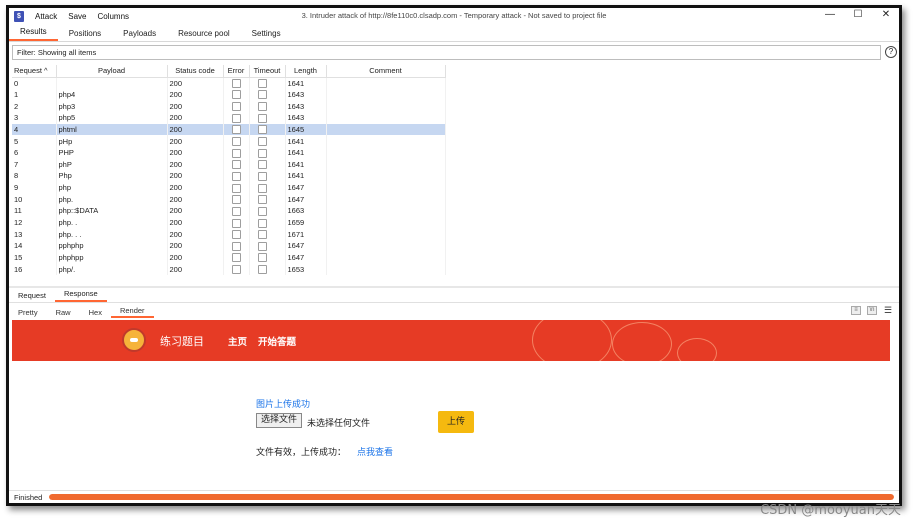 The width and height of the screenshot is (915, 522). Describe the element at coordinates (267, 71) in the screenshot. I see `column-header-timeout: Timeout` at that location.